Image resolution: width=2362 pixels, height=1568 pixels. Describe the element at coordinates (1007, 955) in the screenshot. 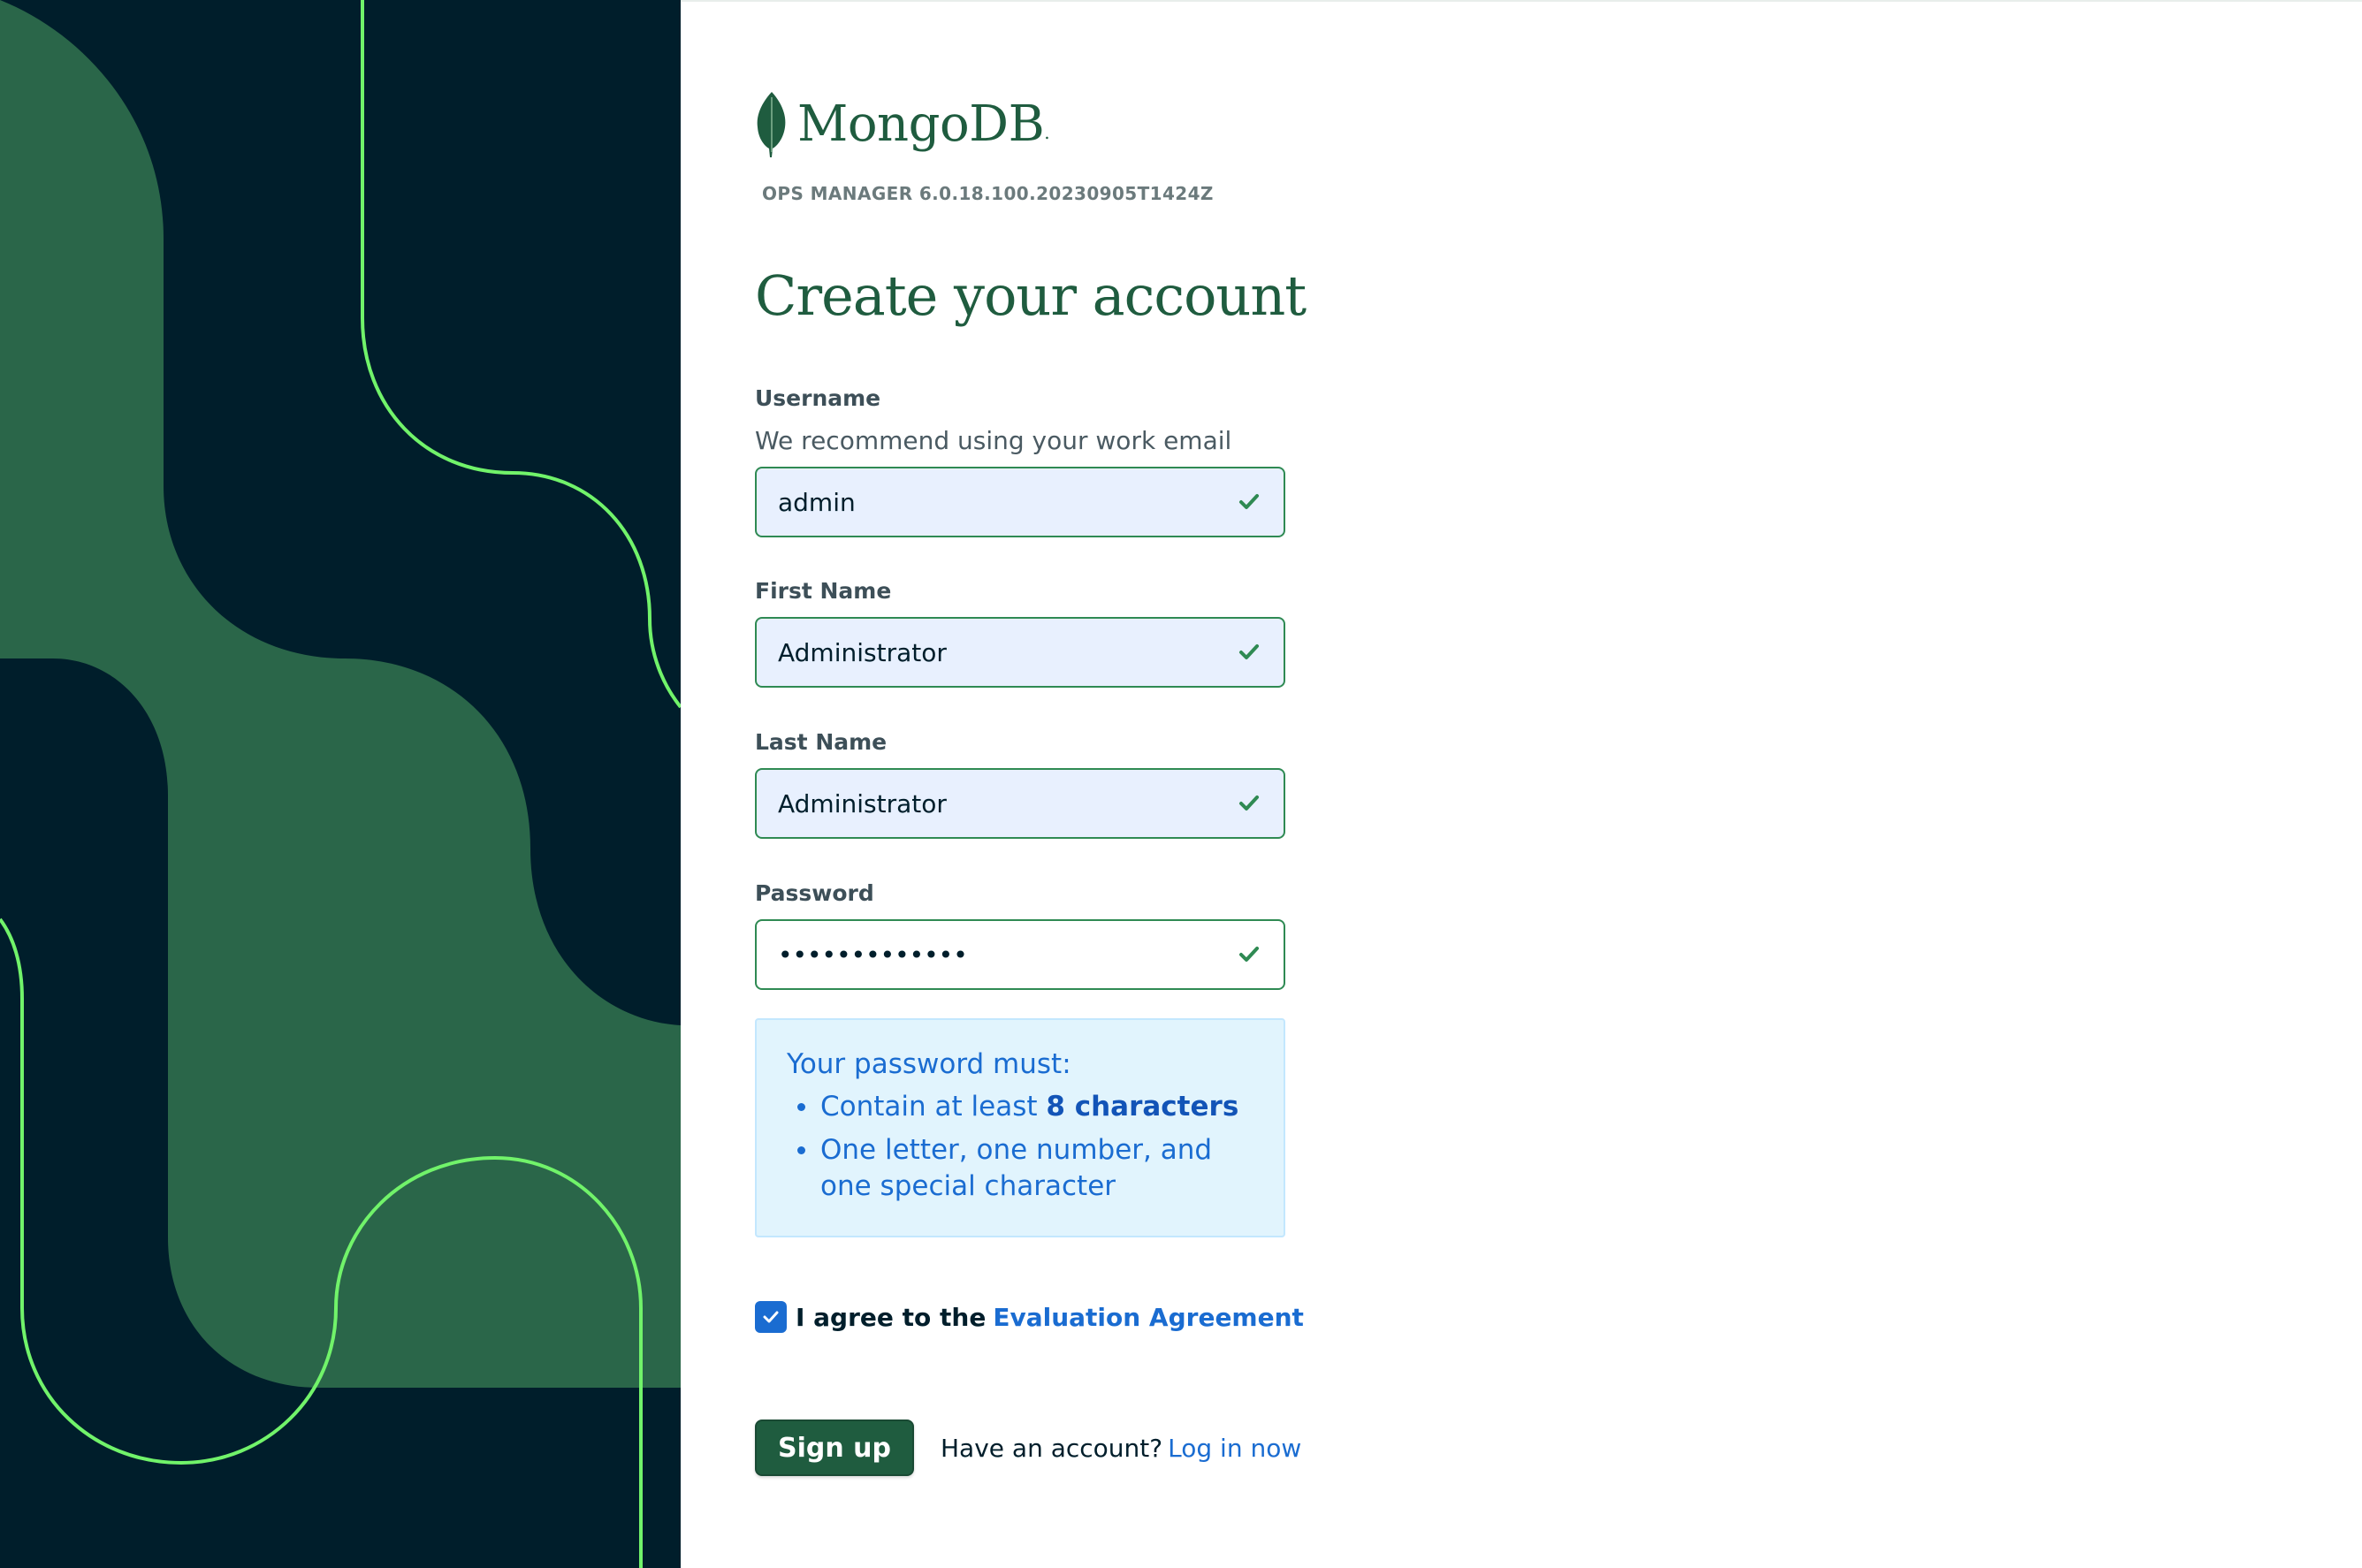

I see `password-input` at that location.